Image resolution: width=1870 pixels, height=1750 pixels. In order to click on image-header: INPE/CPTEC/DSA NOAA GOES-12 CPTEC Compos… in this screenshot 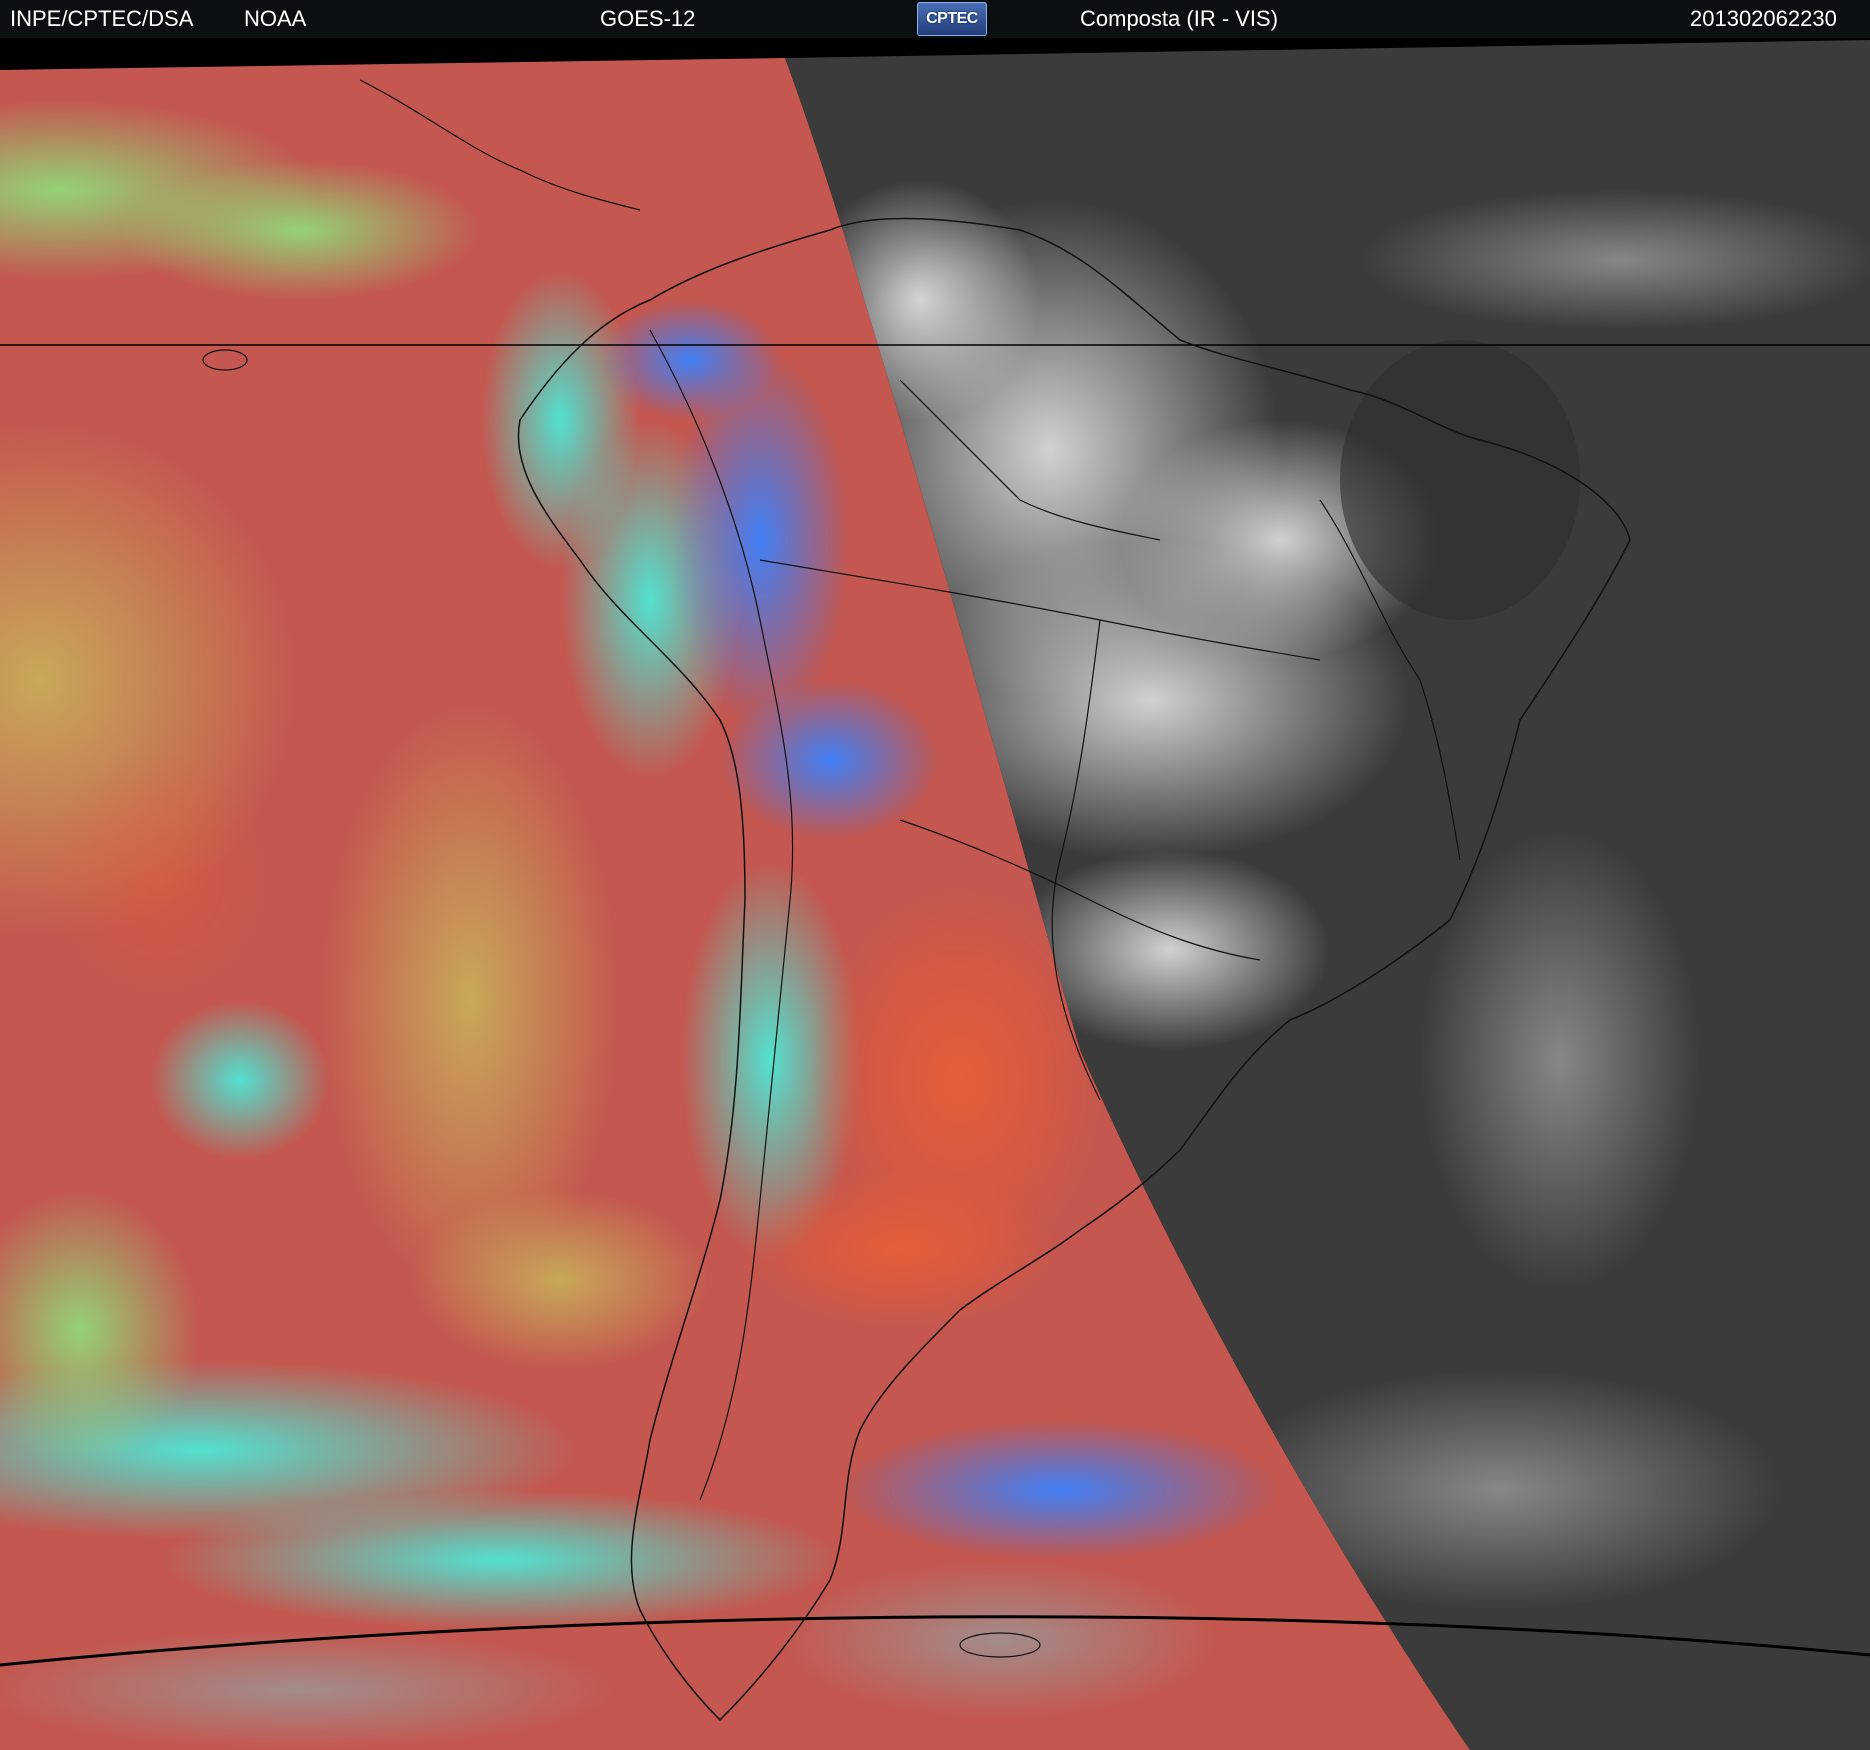, I will do `click(935, 19)`.